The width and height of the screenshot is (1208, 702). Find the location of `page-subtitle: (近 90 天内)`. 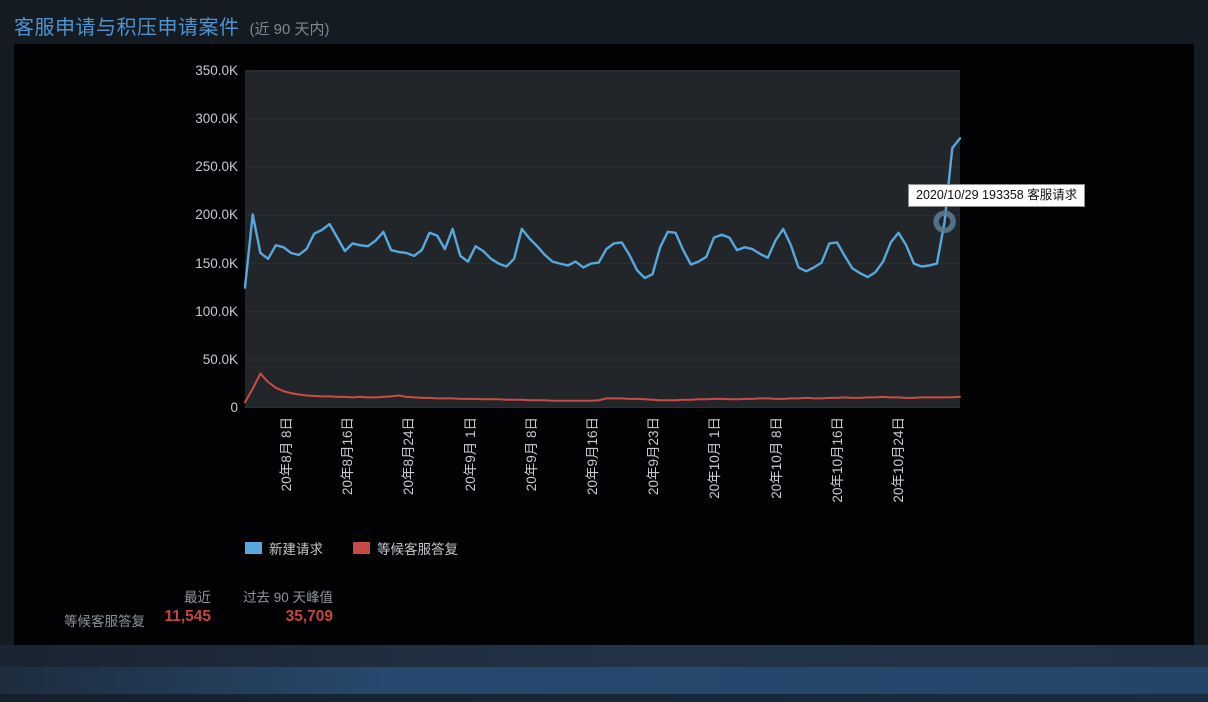

page-subtitle: (近 90 天内) is located at coordinates (289, 29).